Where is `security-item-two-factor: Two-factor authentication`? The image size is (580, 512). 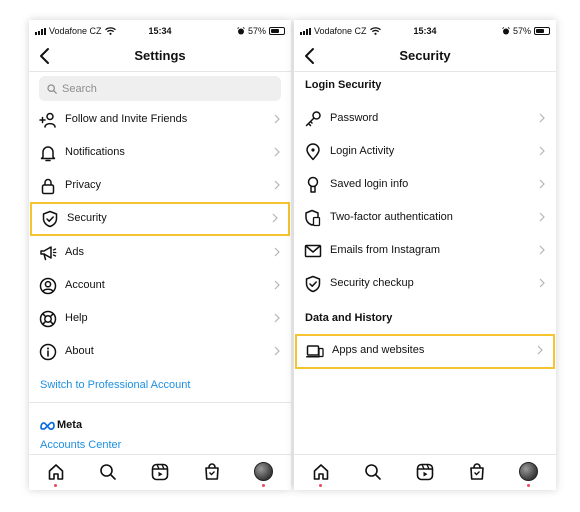 security-item-two-factor: Two-factor authentication is located at coordinates (425, 217).